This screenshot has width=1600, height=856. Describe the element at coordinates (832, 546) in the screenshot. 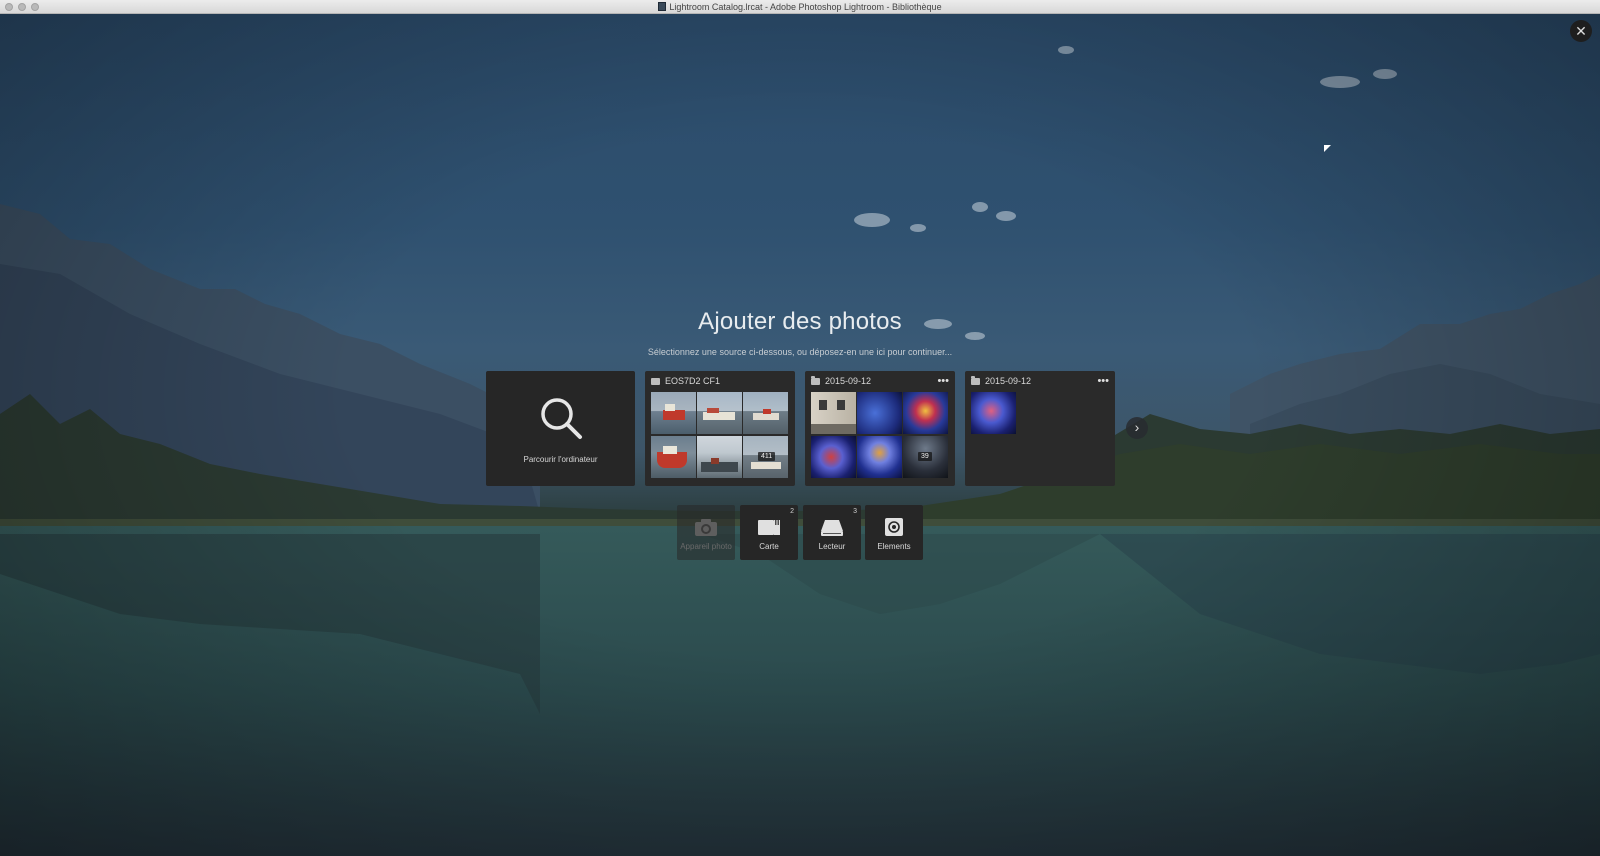

I see `device-label: Lecteur` at that location.